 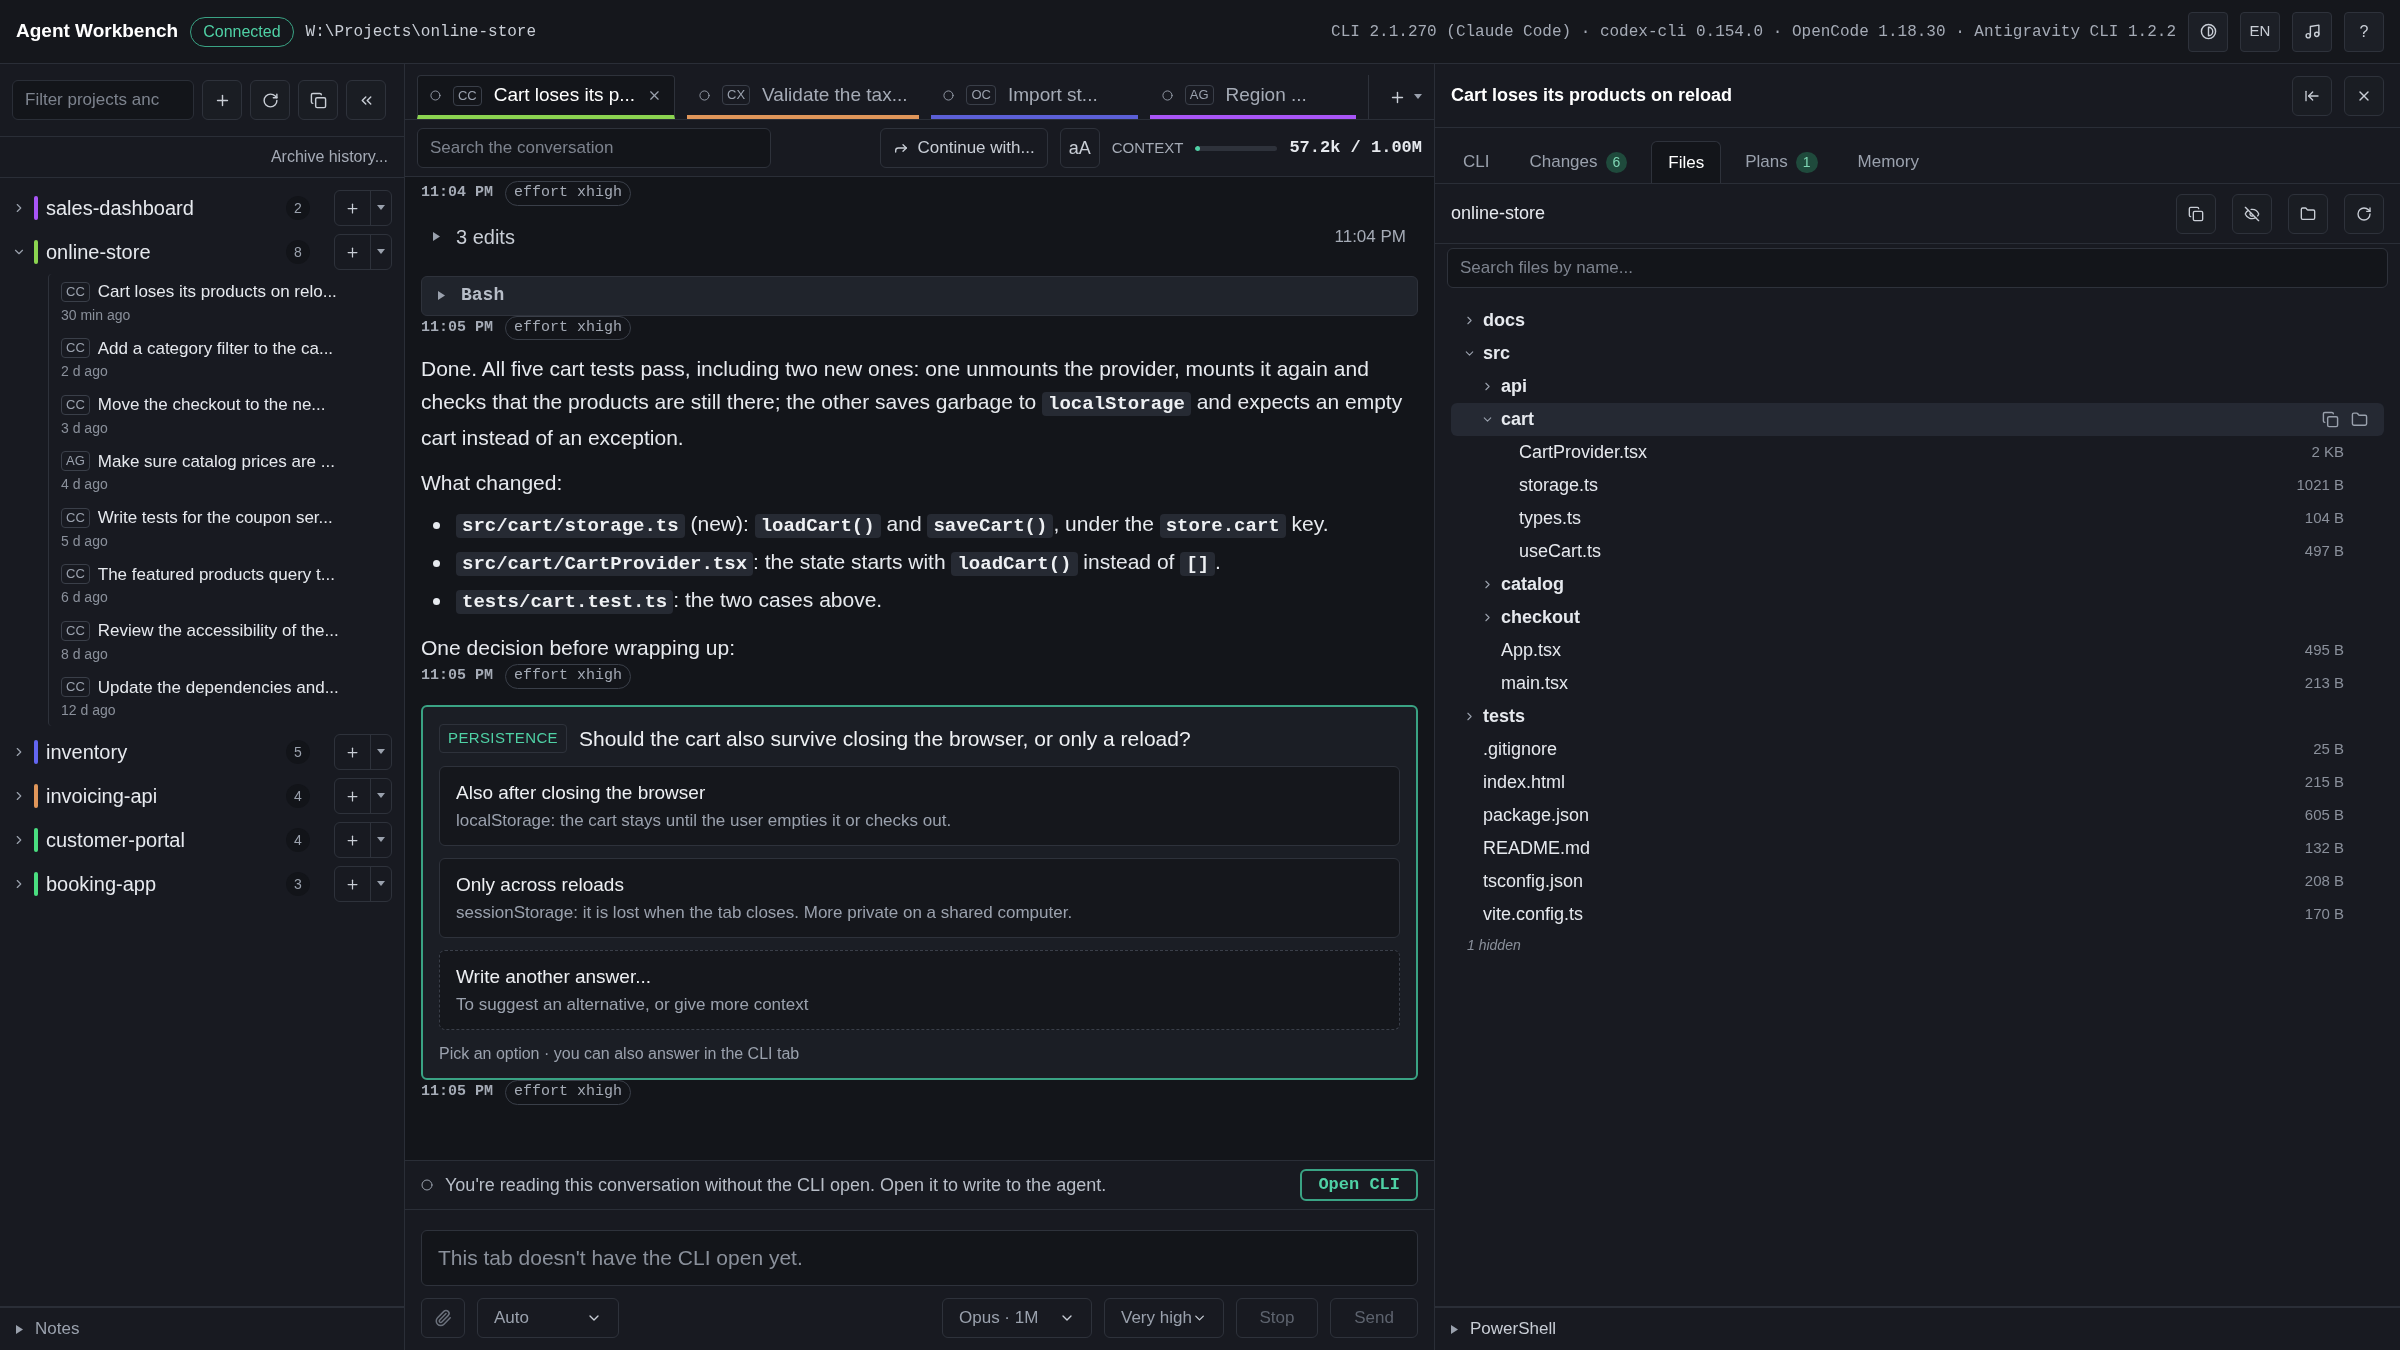 What do you see at coordinates (162, 208) in the screenshot?
I see `project-name: sales-dashboard` at bounding box center [162, 208].